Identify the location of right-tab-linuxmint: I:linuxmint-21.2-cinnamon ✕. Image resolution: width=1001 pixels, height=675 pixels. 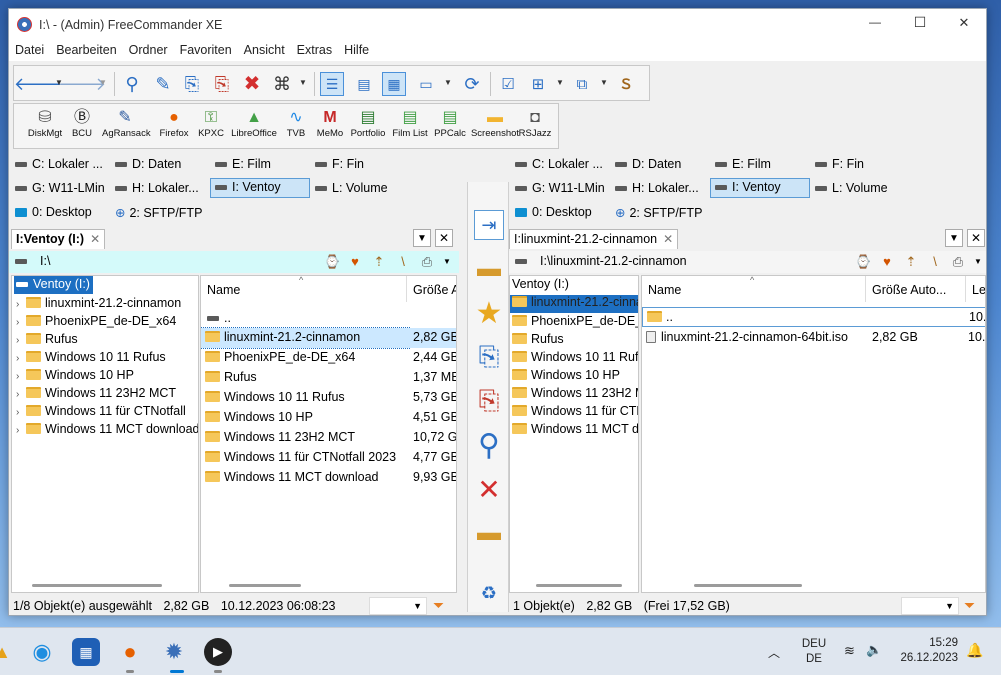
(594, 239).